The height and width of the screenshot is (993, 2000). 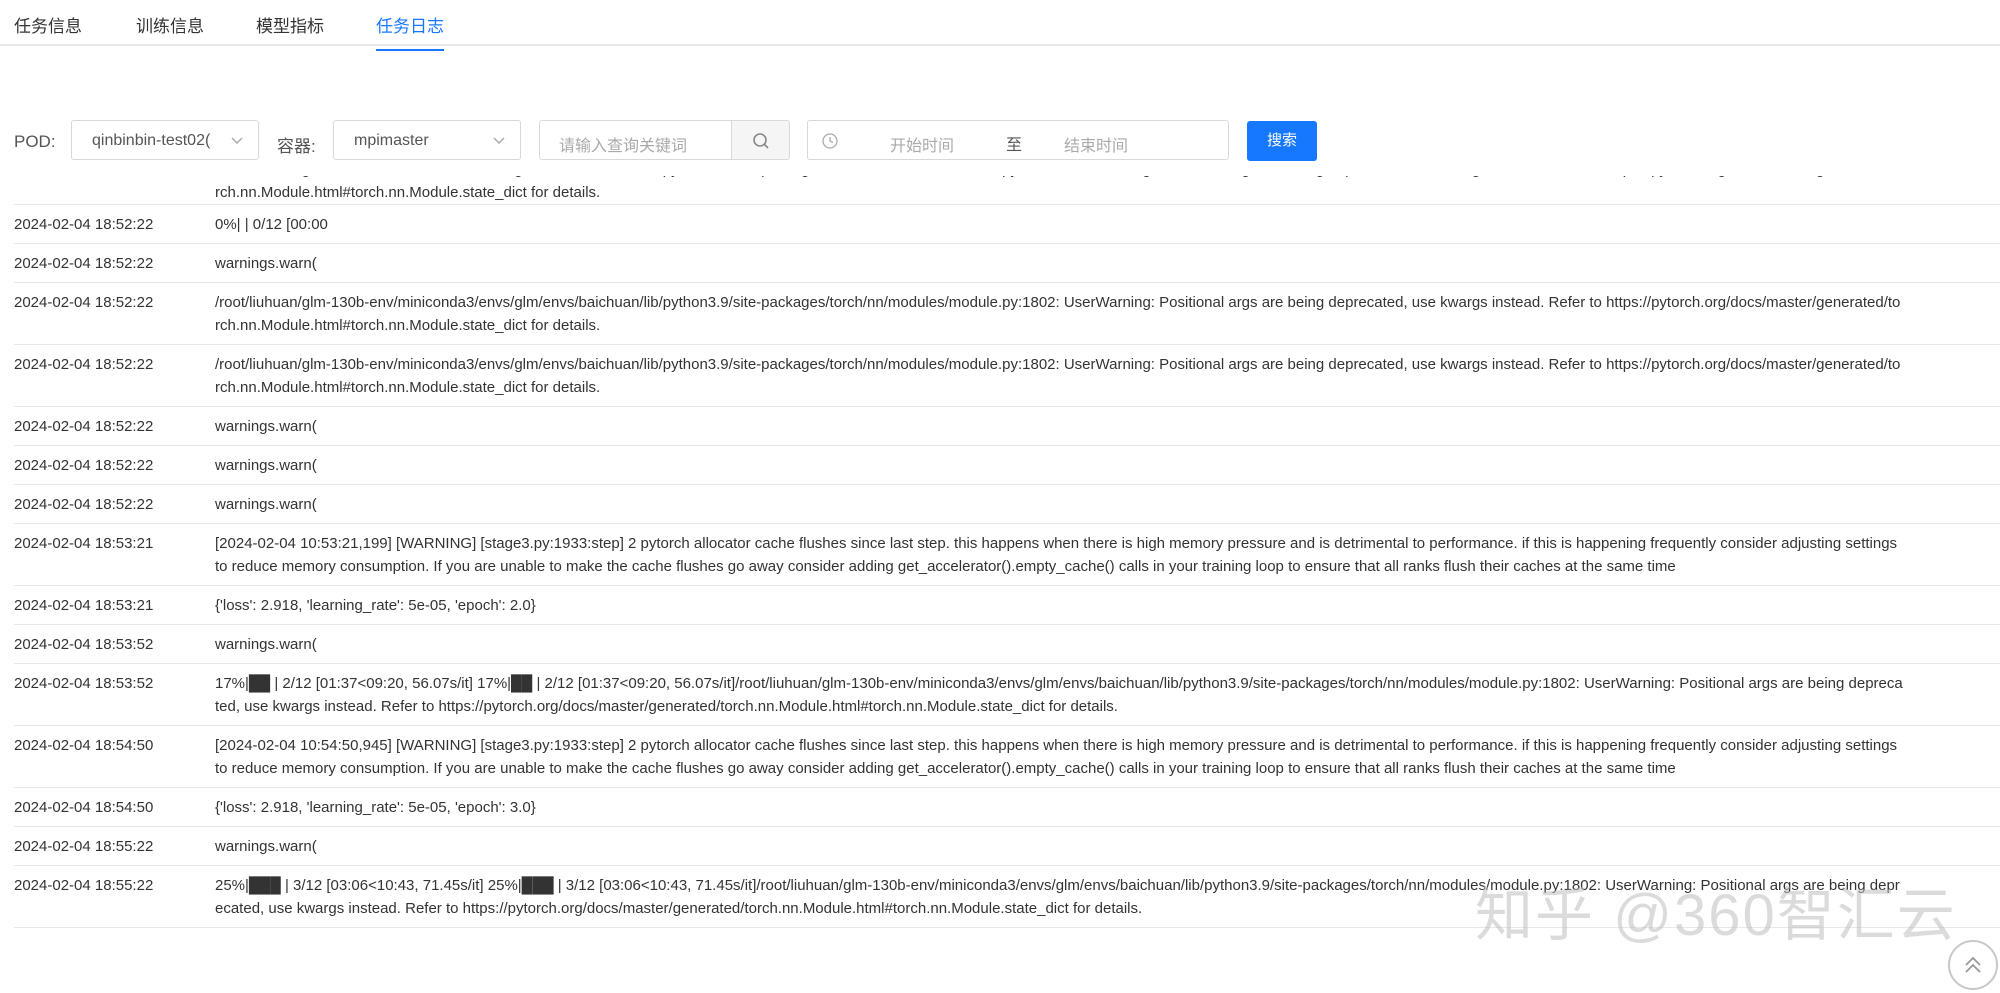 What do you see at coordinates (170, 30) in the screenshot?
I see `tab-training-info: 训练信息` at bounding box center [170, 30].